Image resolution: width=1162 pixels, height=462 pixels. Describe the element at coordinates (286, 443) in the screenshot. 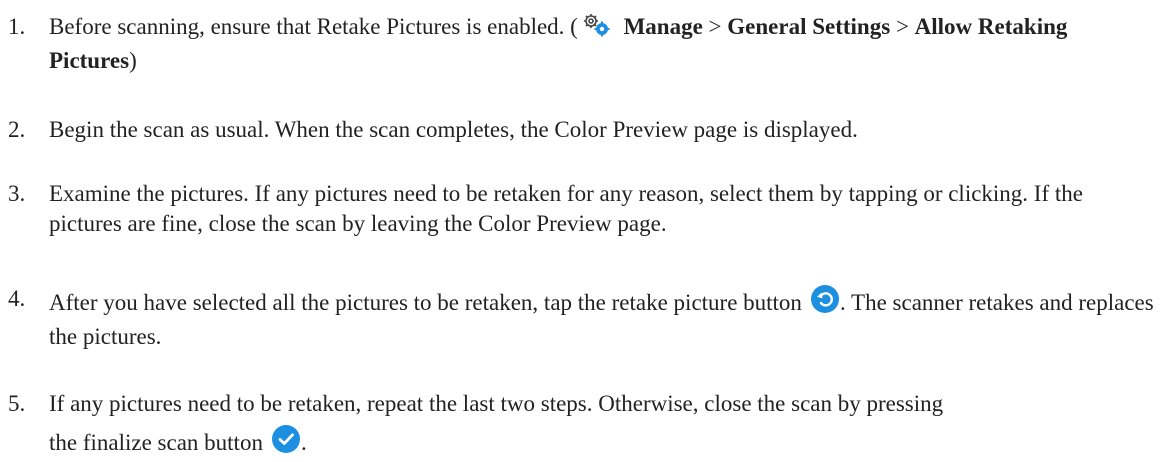

I see `checkmark-icon` at that location.